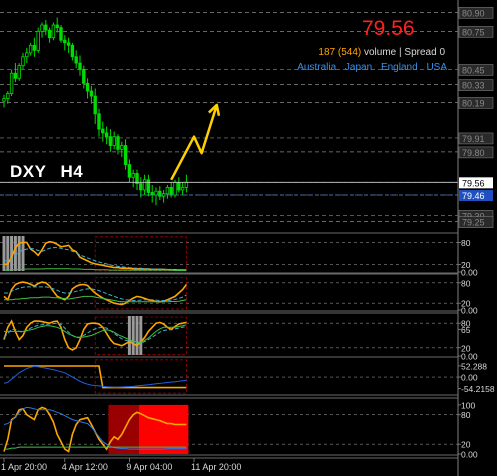 Image resolution: width=497 pixels, height=476 pixels. What do you see at coordinates (85, 467) in the screenshot?
I see `time-tick-label: 4 Apr 12:00` at bounding box center [85, 467].